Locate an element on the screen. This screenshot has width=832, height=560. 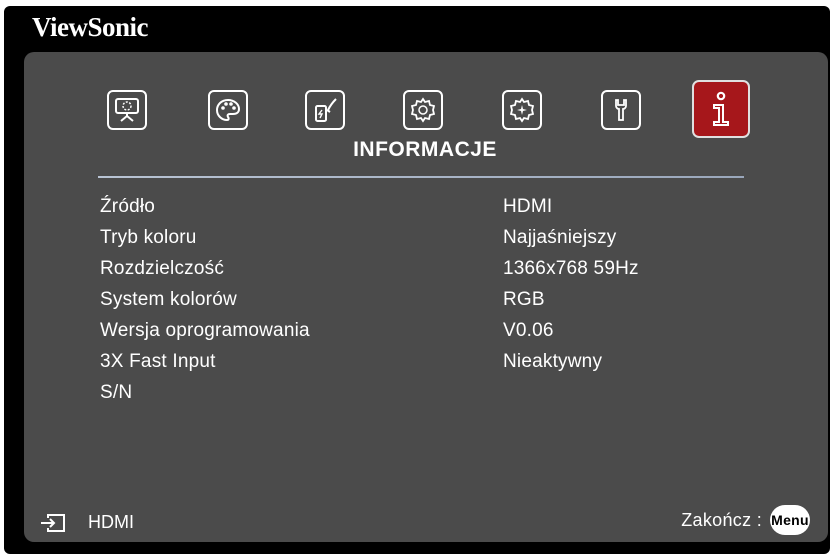
info-value: Nieaktywny is located at coordinates (553, 361).